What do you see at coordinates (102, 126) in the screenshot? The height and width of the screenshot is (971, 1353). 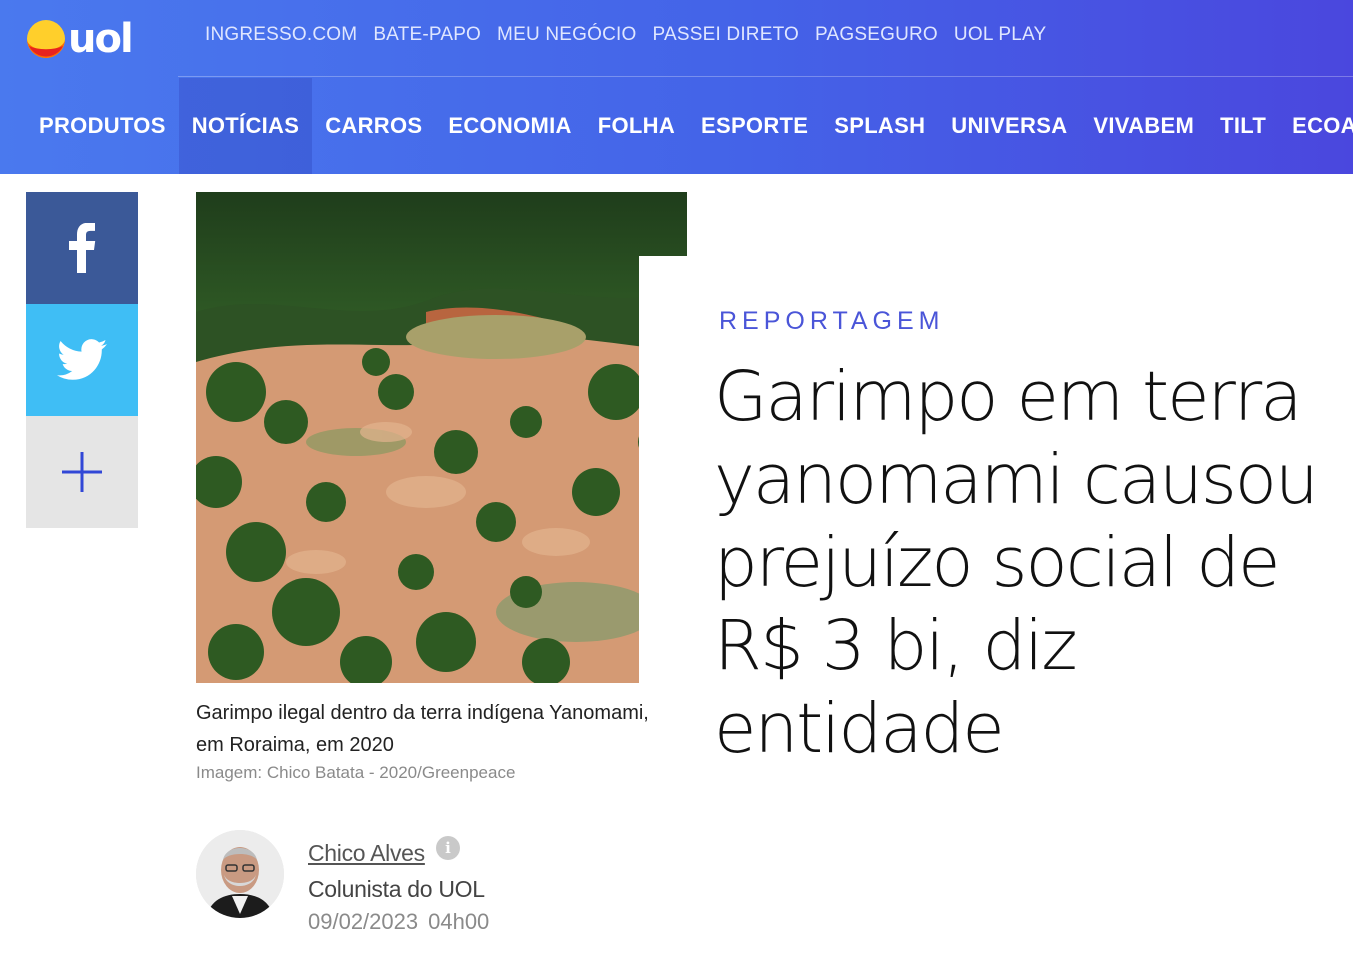 I see `nav-produtos: PRODUTOS` at bounding box center [102, 126].